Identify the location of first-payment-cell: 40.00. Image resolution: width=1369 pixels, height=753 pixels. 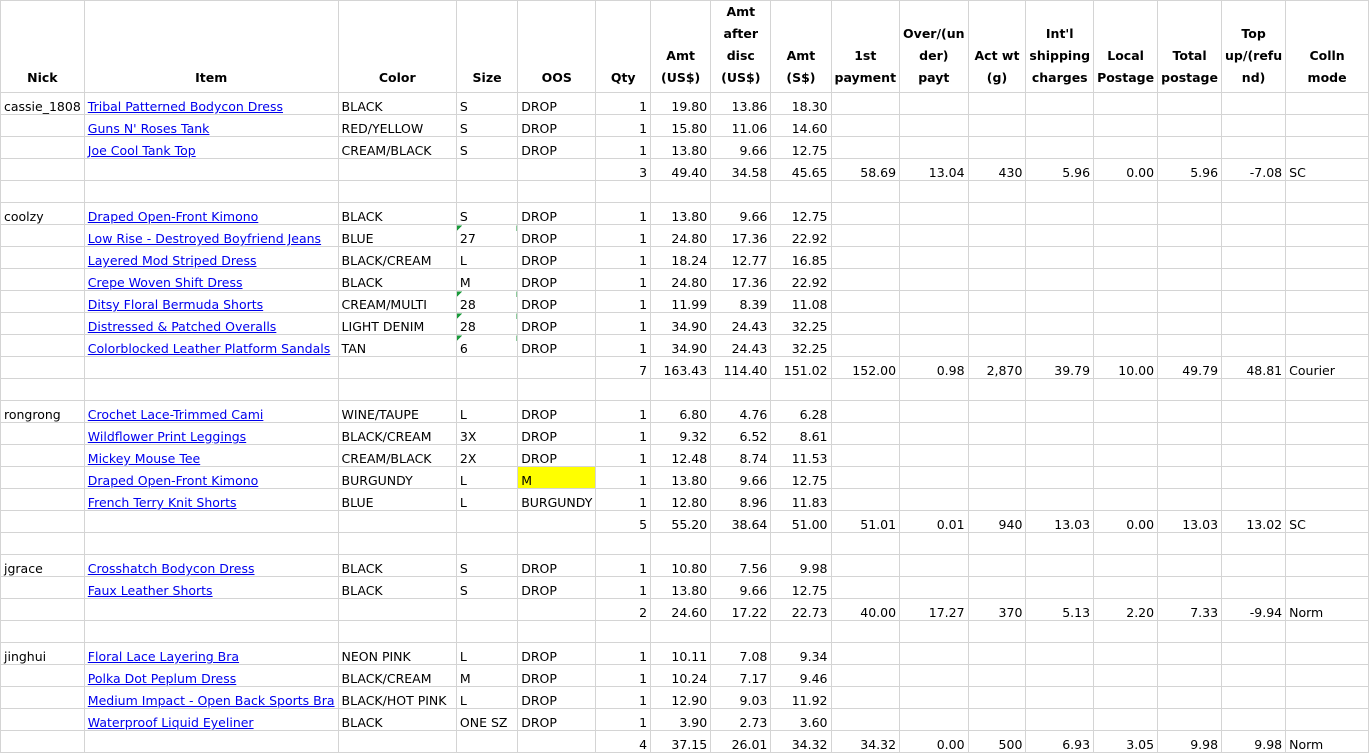
(865, 609).